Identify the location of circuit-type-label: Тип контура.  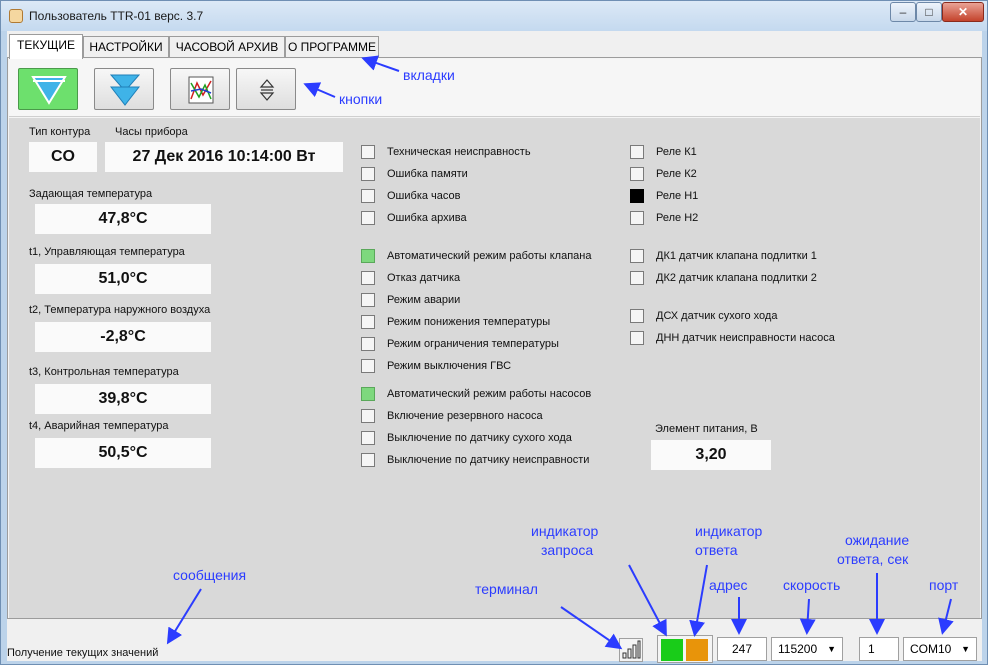
(60, 132).